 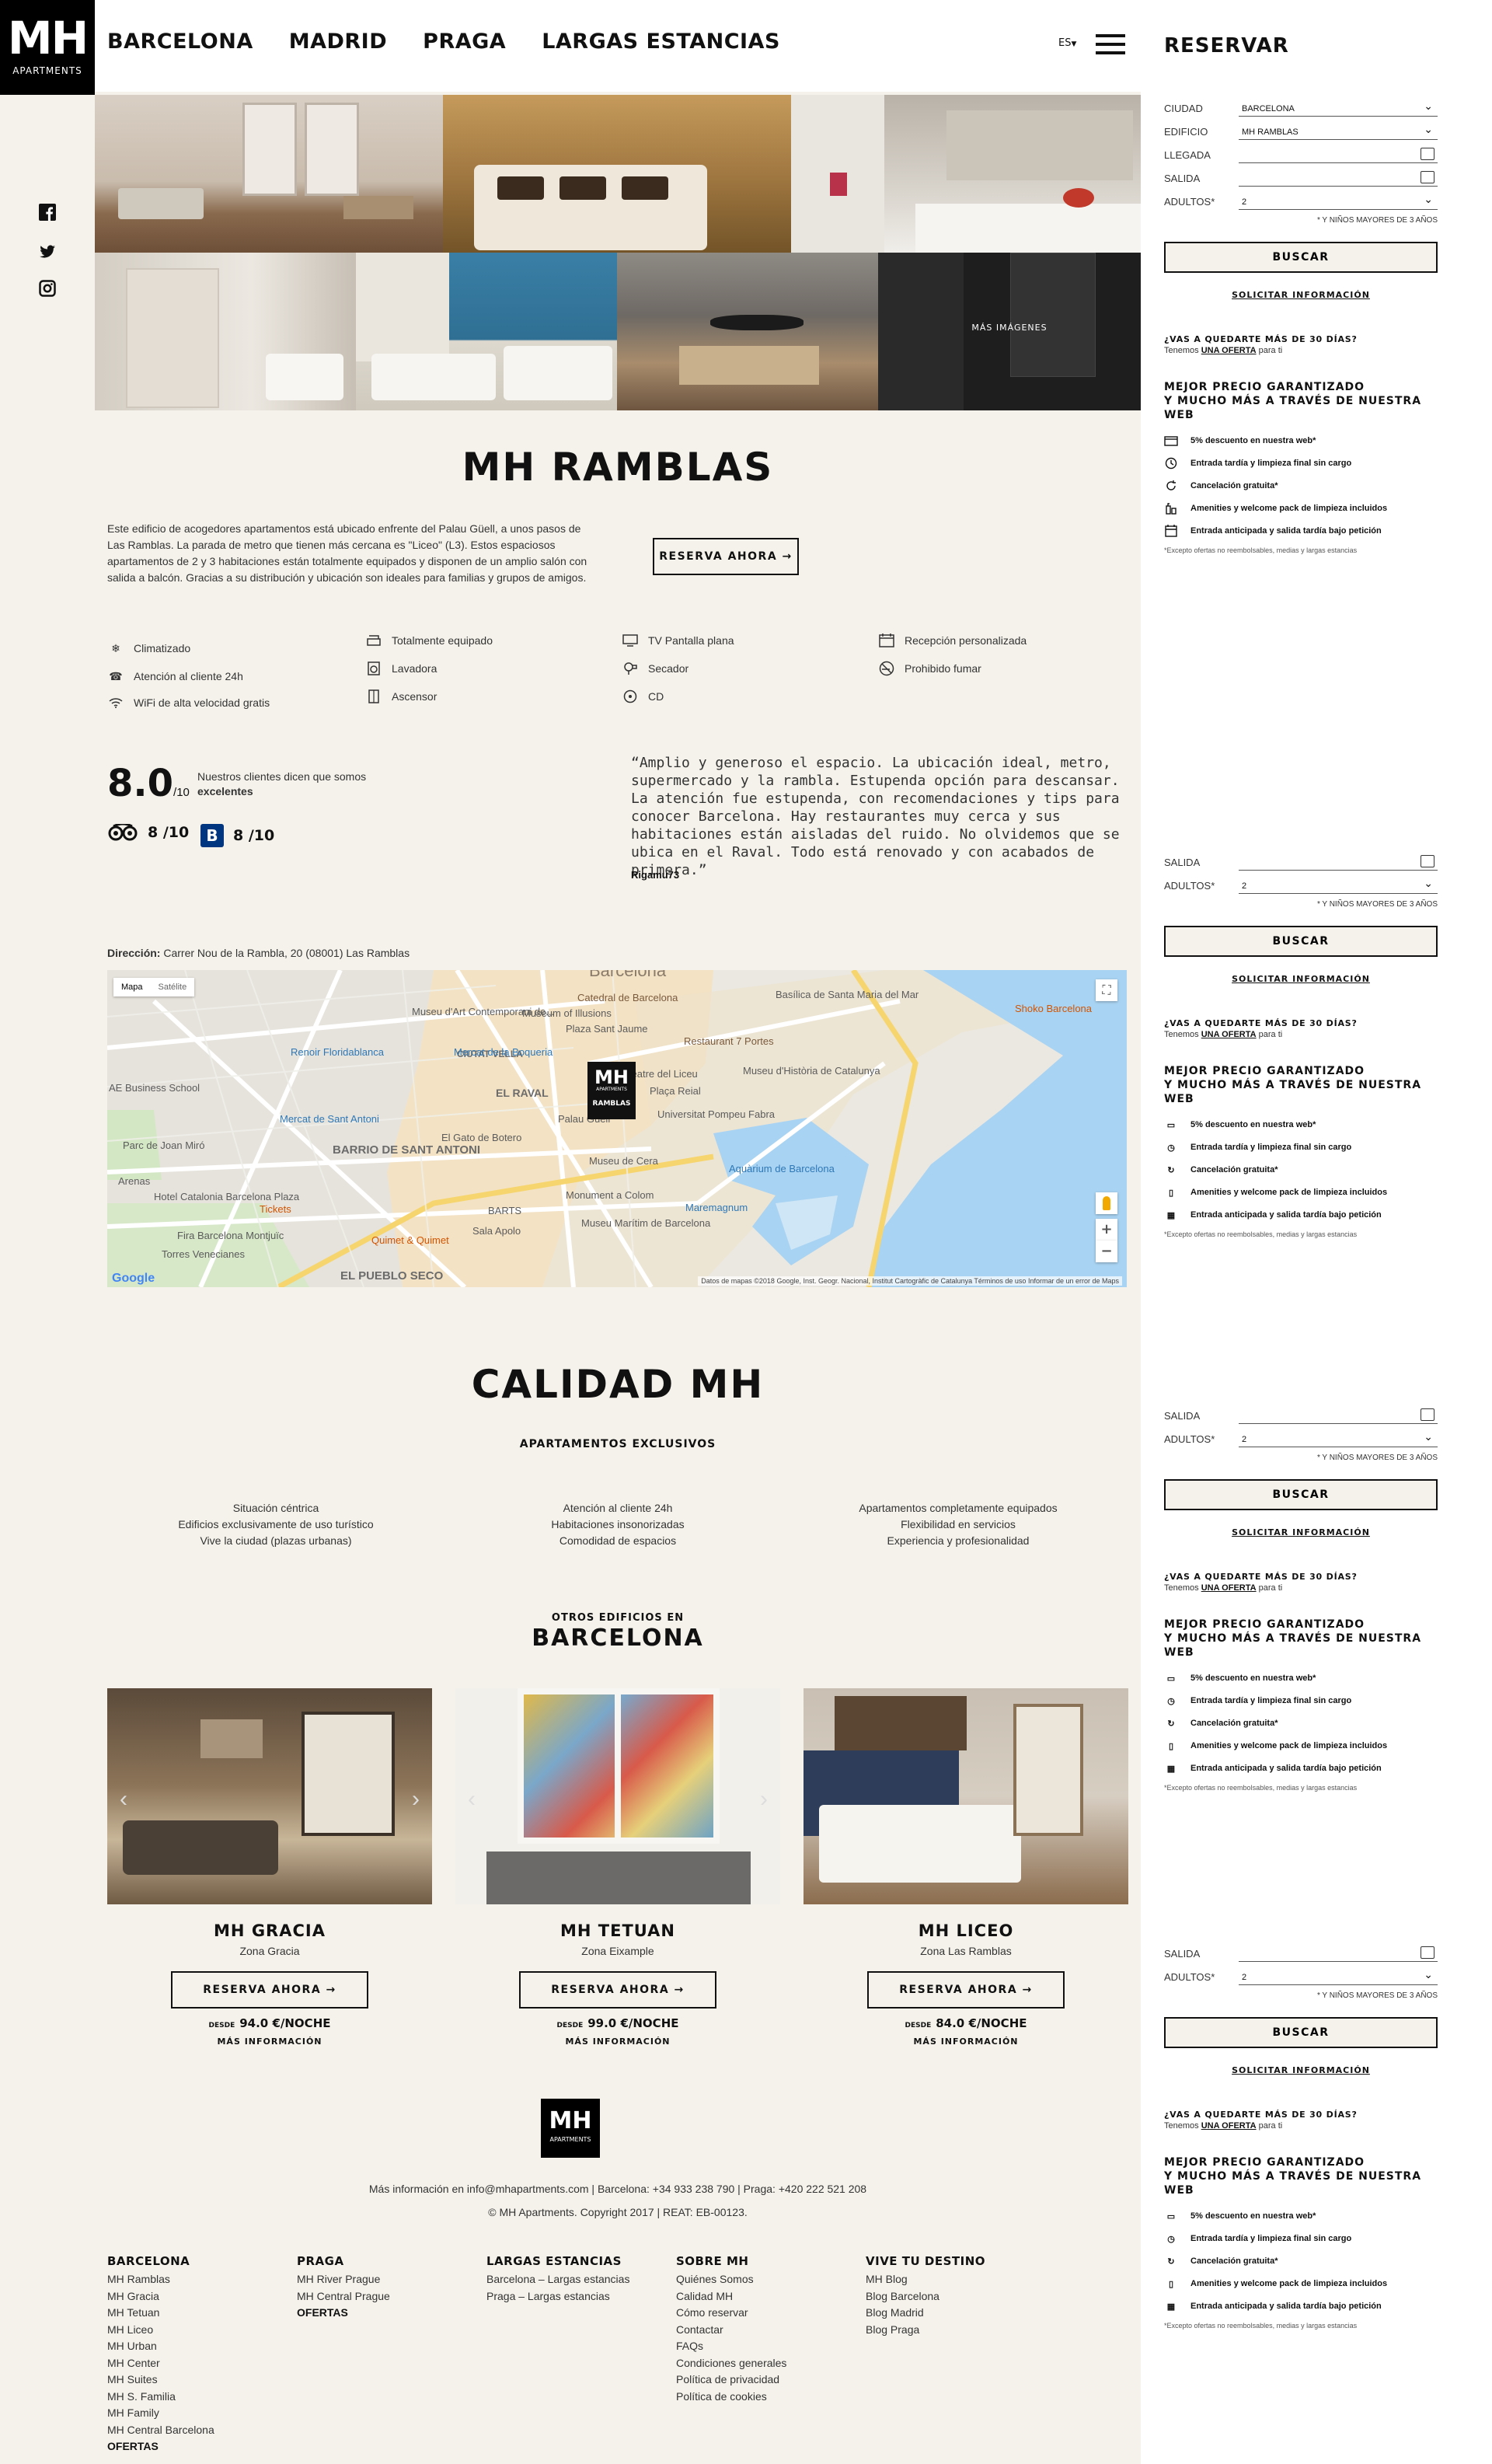 I want to click on gallery-photo-living, so click(x=269, y=174).